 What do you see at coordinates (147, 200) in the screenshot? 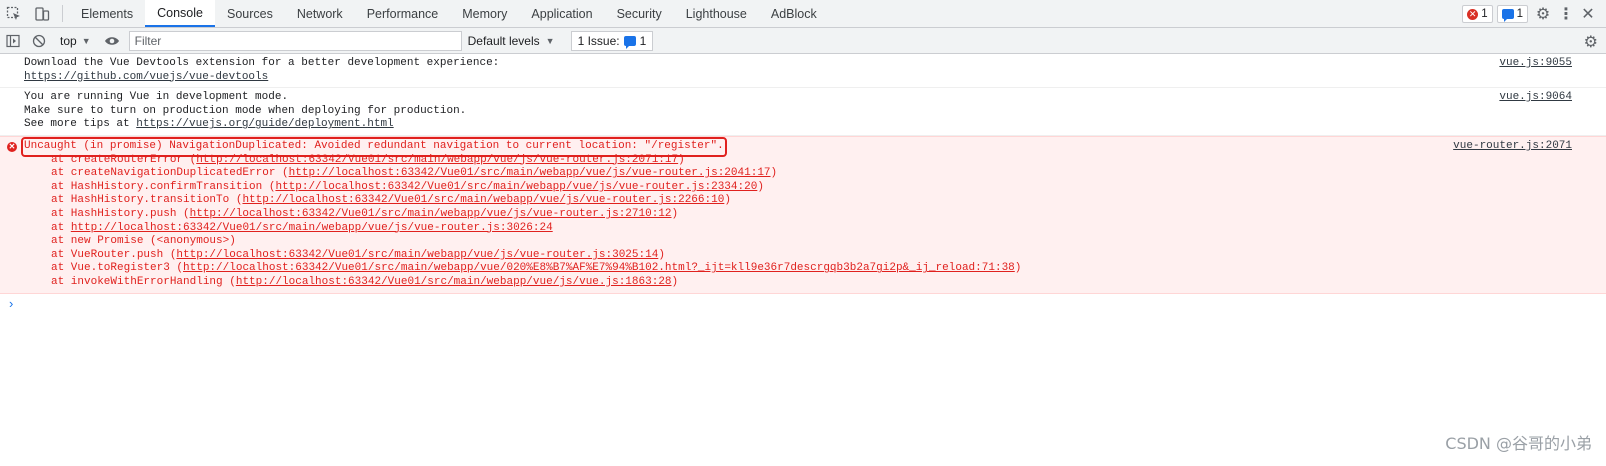
I see `stack-frame-text: at HashHistory.transitionTo (` at bounding box center [147, 200].